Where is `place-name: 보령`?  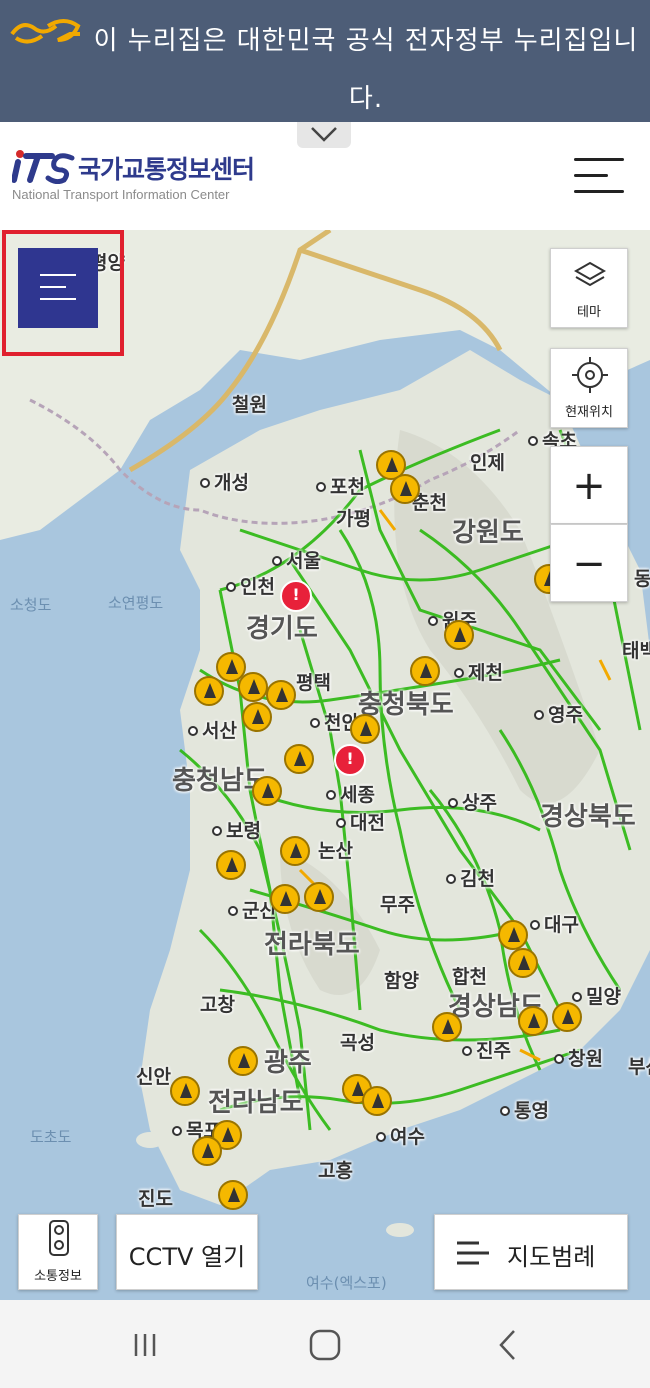
place-name: 보령 is located at coordinates (243, 831).